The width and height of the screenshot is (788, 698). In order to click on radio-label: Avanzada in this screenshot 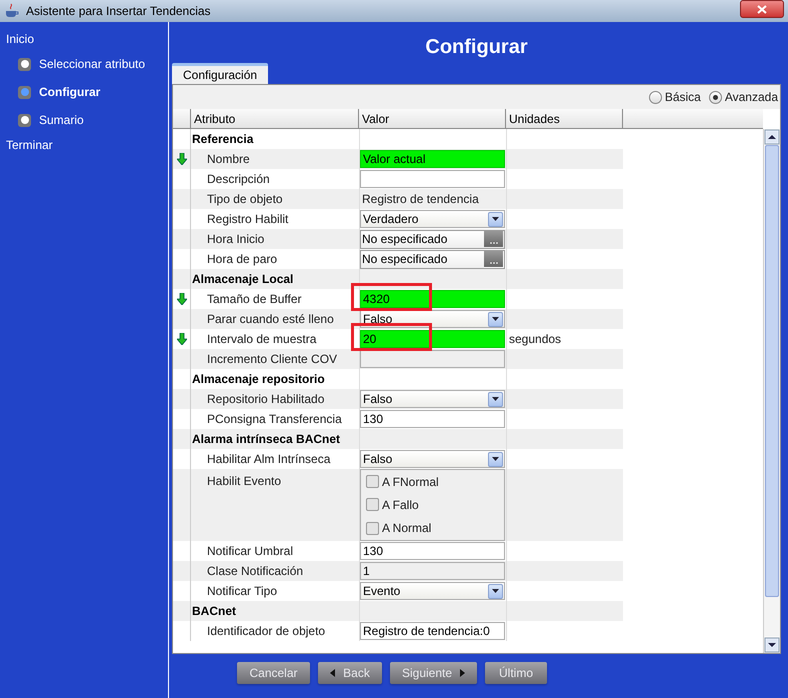, I will do `click(751, 97)`.